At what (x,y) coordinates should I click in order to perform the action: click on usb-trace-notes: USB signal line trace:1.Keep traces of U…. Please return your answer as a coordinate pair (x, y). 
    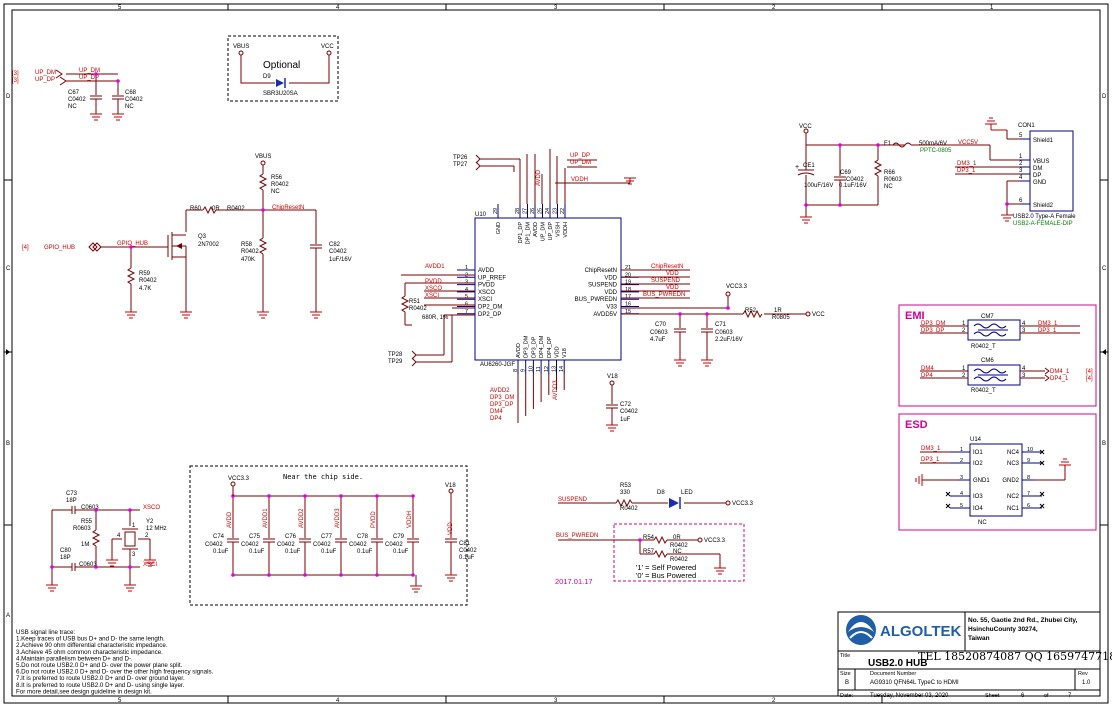
    Looking at the image, I should click on (115, 662).